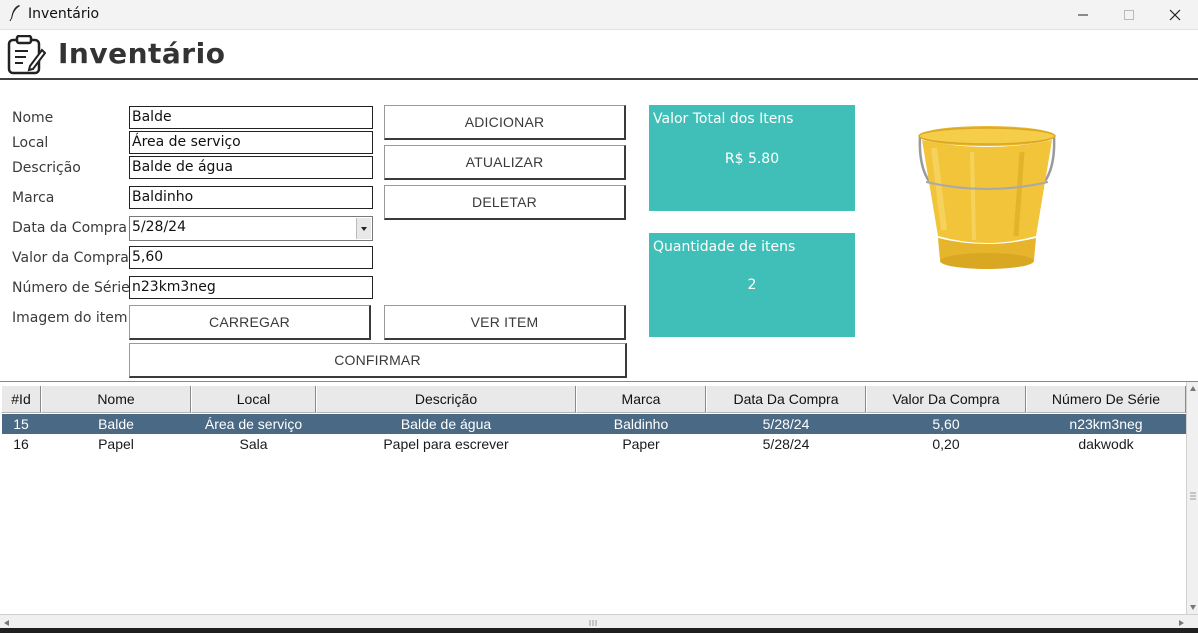 Image resolution: width=1198 pixels, height=634 pixels. Describe the element at coordinates (599, 55) in the screenshot. I see `app-header: Inventário` at that location.